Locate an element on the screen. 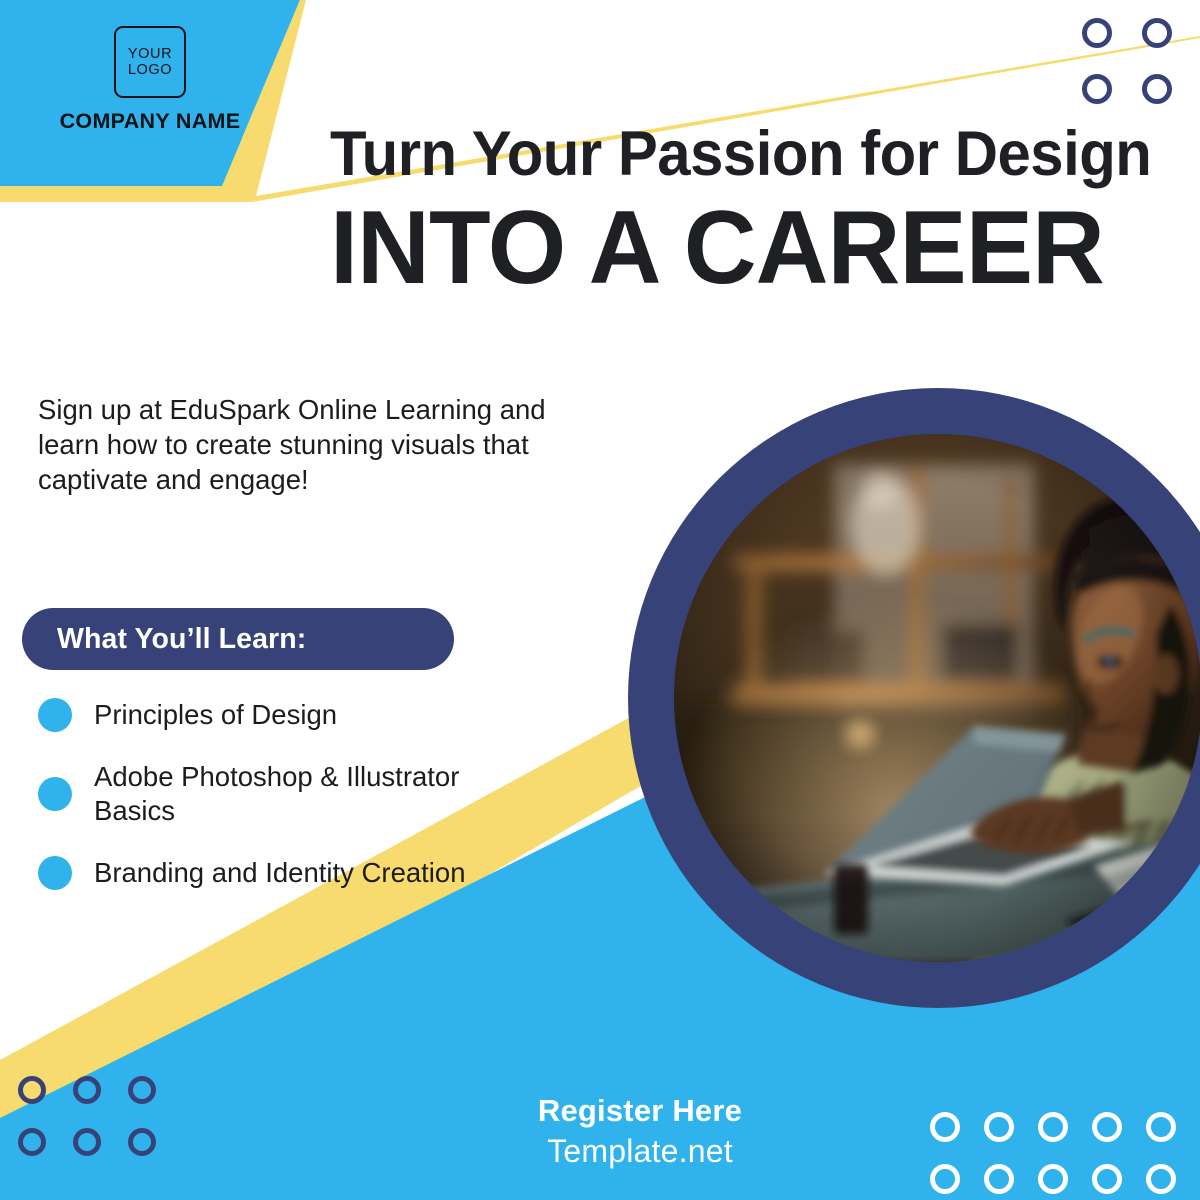 This screenshot has height=1200, width=1200. logo-line-2: LOGO is located at coordinates (150, 70).